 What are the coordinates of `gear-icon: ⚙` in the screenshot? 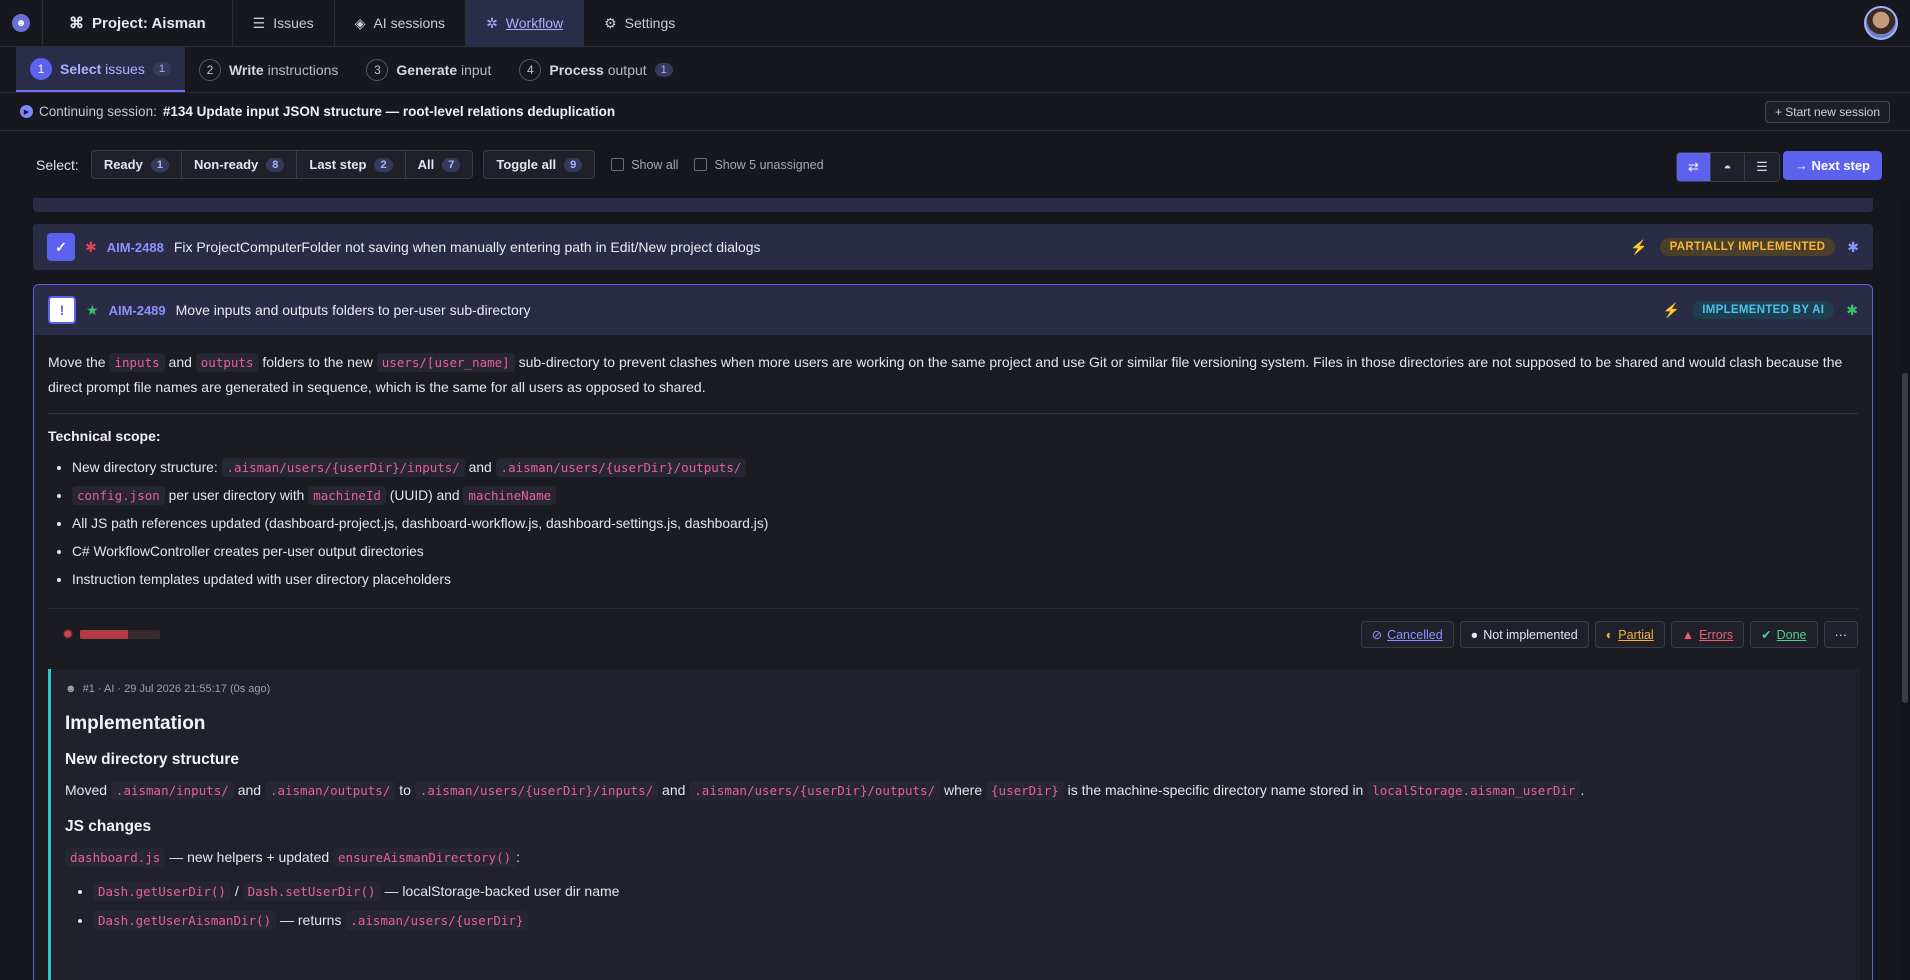 It's located at (610, 22).